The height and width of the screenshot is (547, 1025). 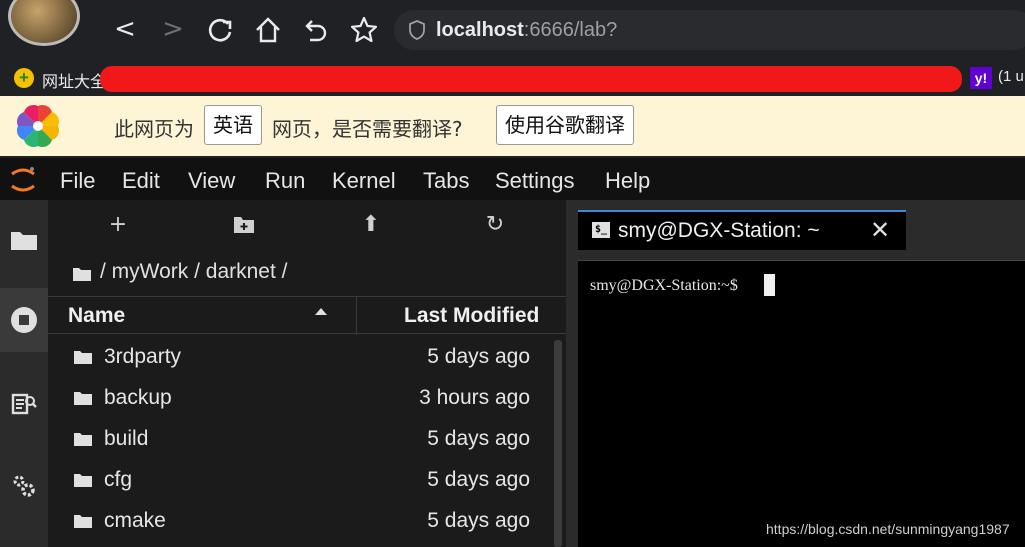 I want to click on terminal-prompt: smy@DGX-Station:~$, so click(x=664, y=285).